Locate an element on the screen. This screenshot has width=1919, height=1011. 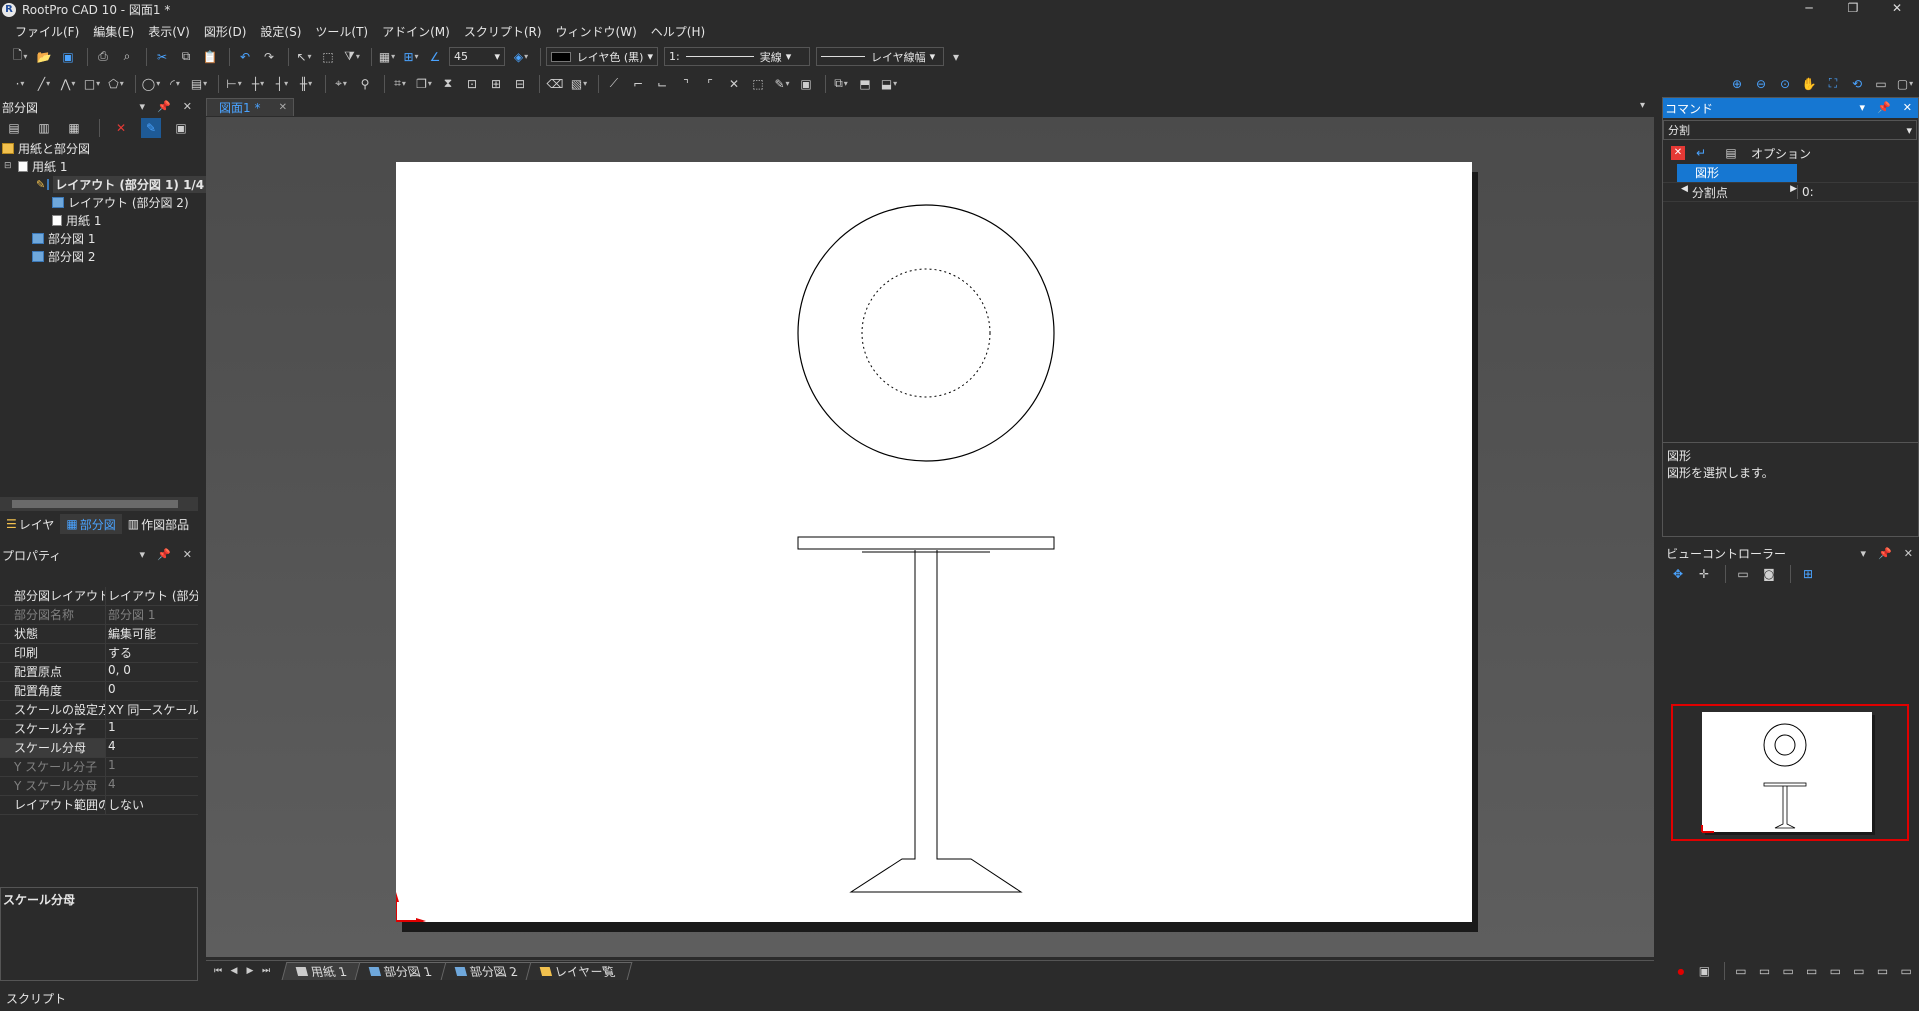
menu-view: 表示(V) is located at coordinates (169, 31).